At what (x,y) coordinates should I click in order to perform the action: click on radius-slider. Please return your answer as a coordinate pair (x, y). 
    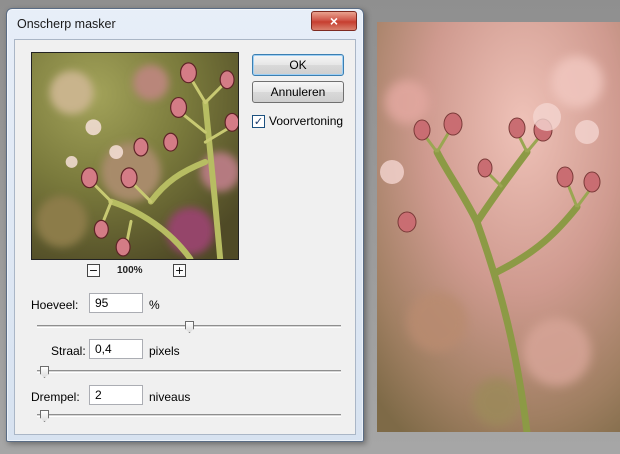
    Looking at the image, I should click on (189, 372).